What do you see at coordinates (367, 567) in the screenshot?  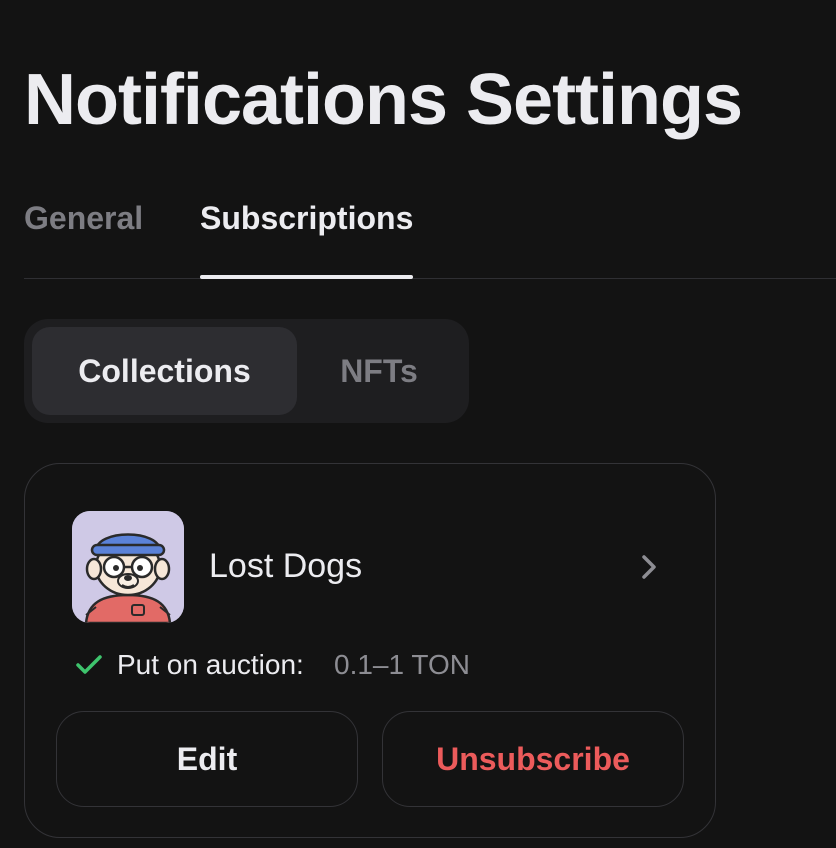 I see `collection-row: Lost Dogs` at bounding box center [367, 567].